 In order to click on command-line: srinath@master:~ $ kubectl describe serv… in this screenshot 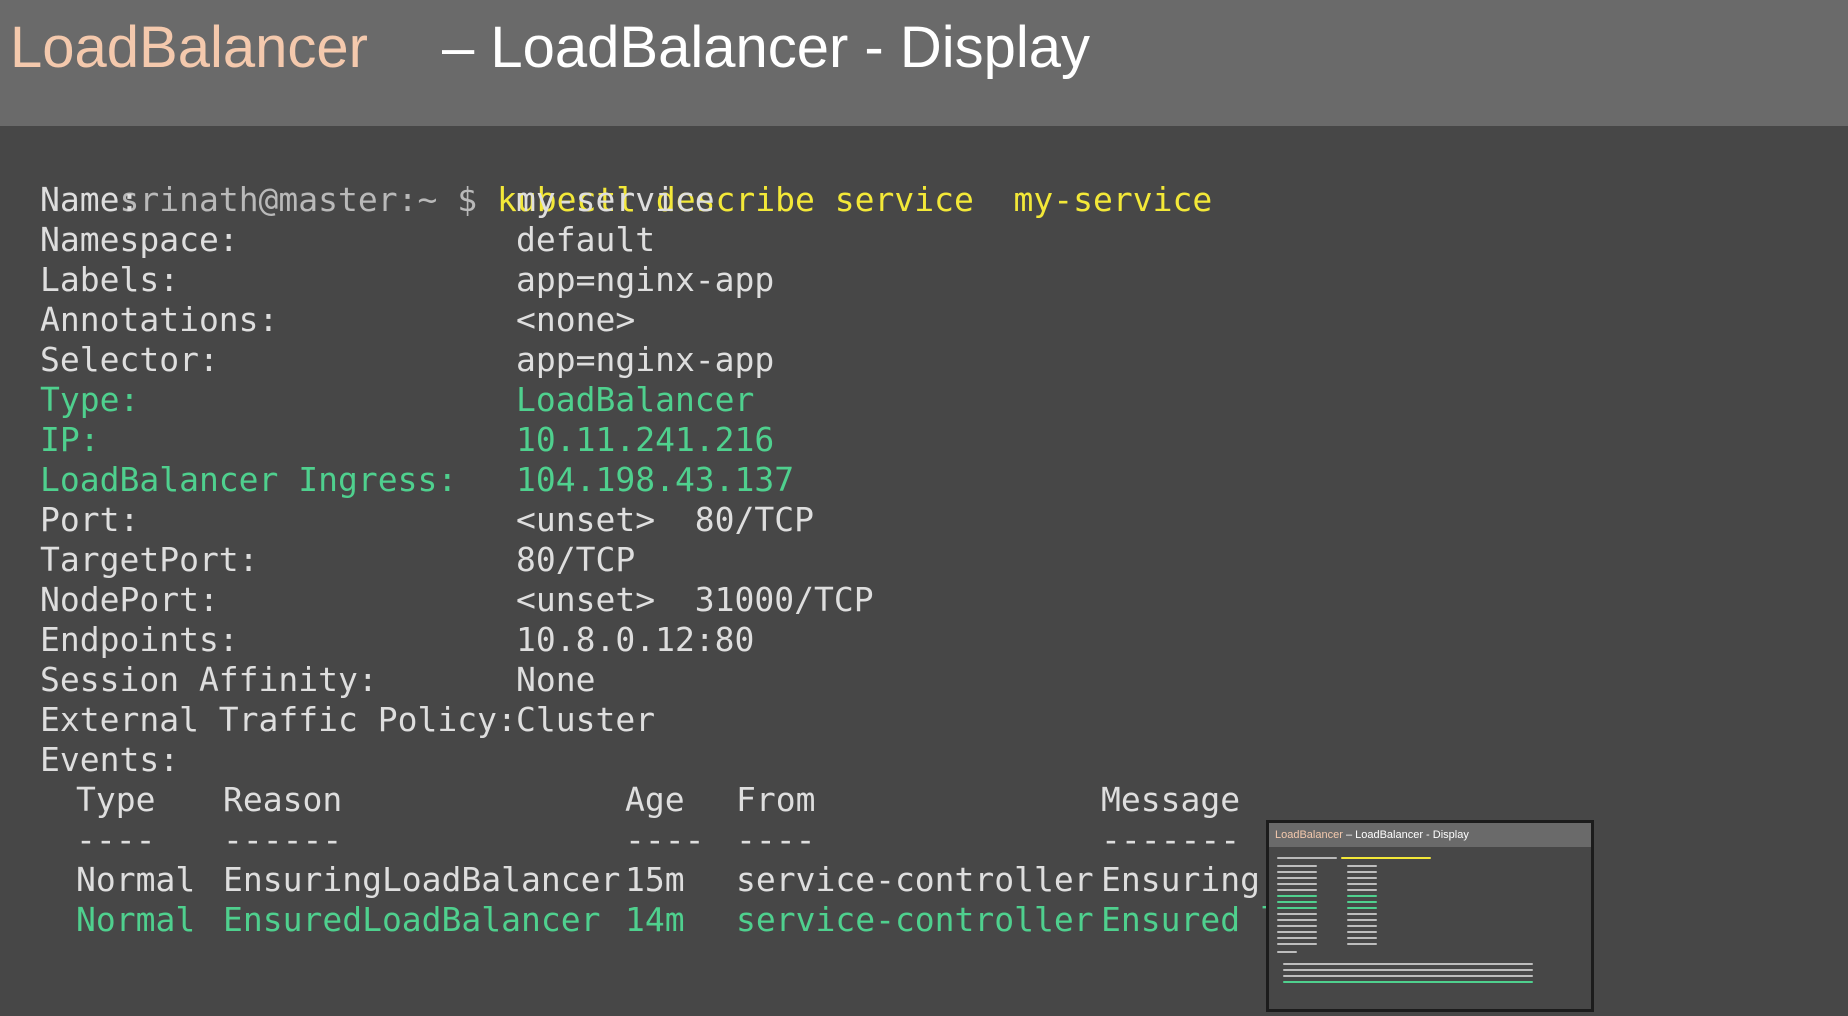, I will do `click(626, 179)`.